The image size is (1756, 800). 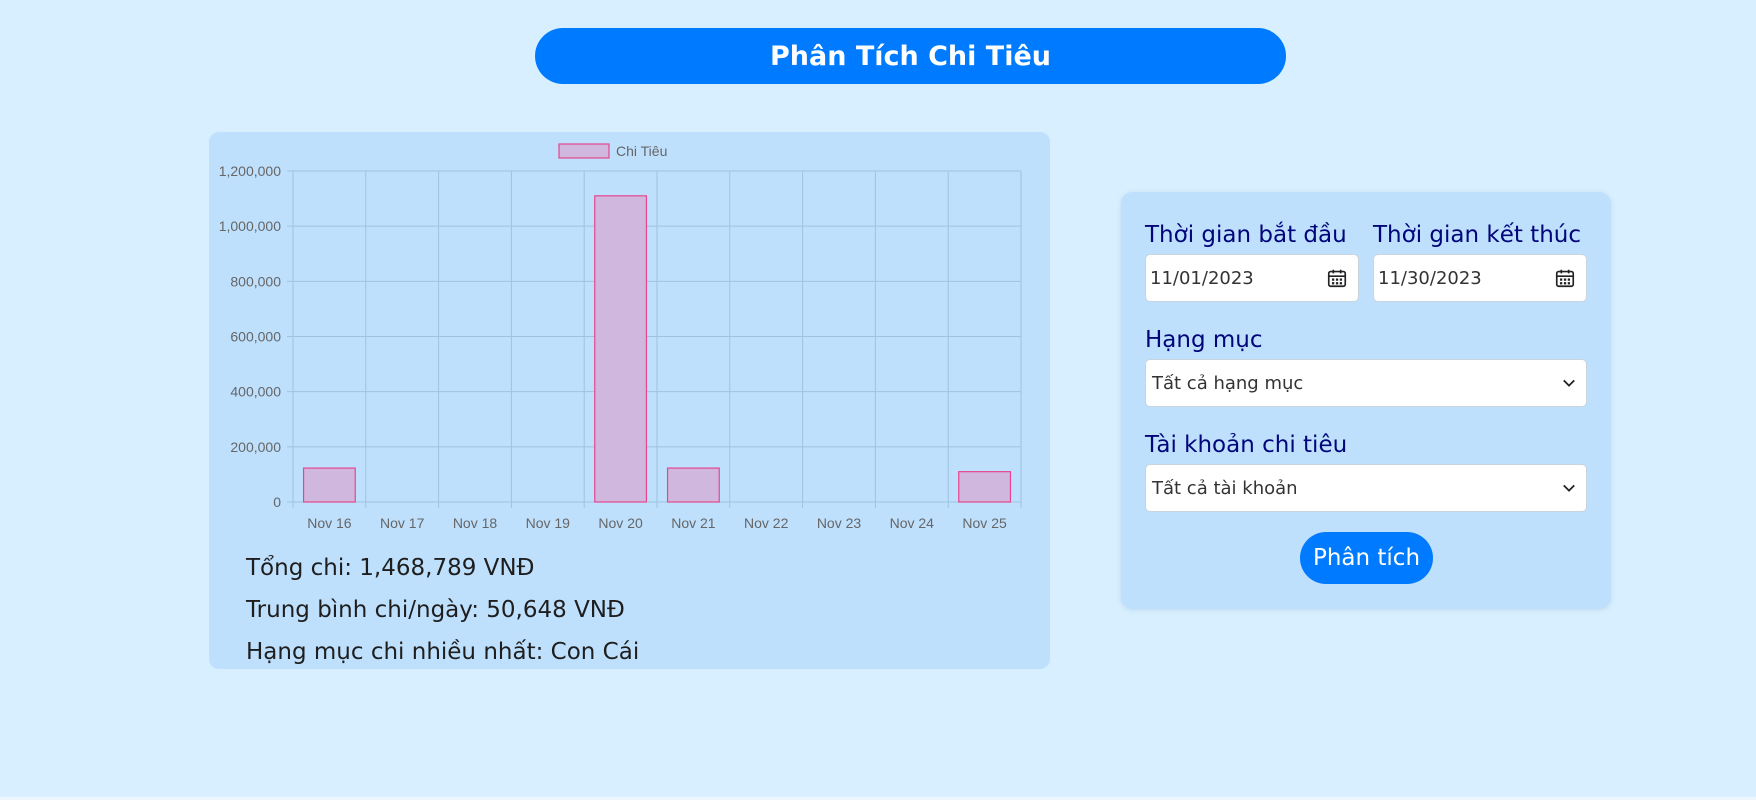 I want to click on page-title-bar: Phân Tích Chi Tiêu, so click(x=910, y=56).